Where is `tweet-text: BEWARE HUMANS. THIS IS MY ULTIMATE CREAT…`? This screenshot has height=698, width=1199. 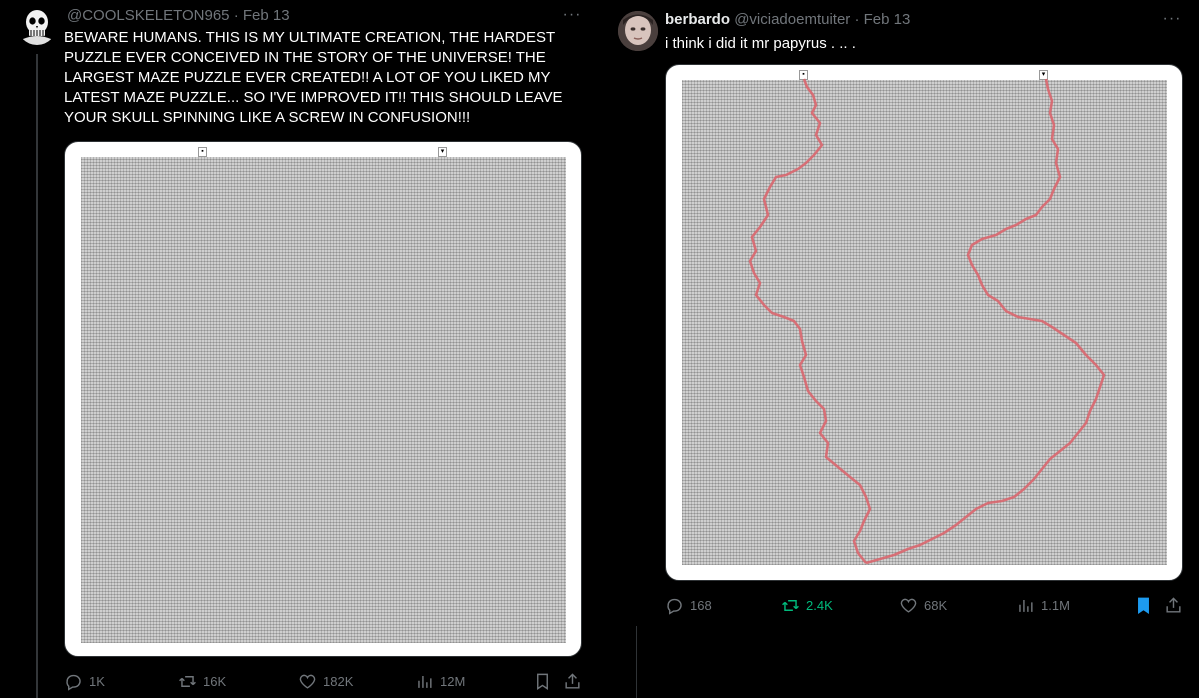
tweet-text: BEWARE HUMANS. THIS IS MY ULTIMATE CREAT… is located at coordinates (313, 77).